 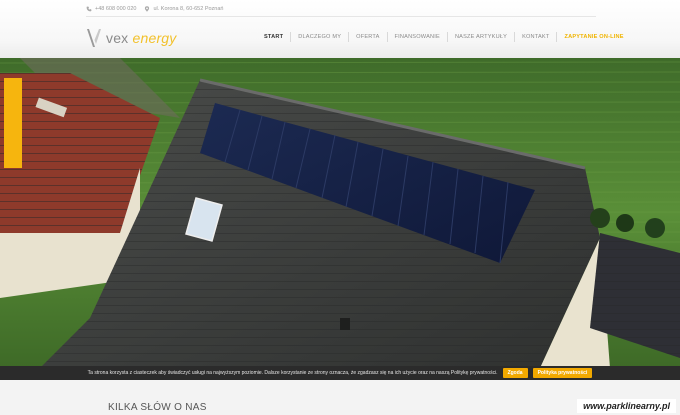 I want to click on phone-icon, so click(x=89, y=8).